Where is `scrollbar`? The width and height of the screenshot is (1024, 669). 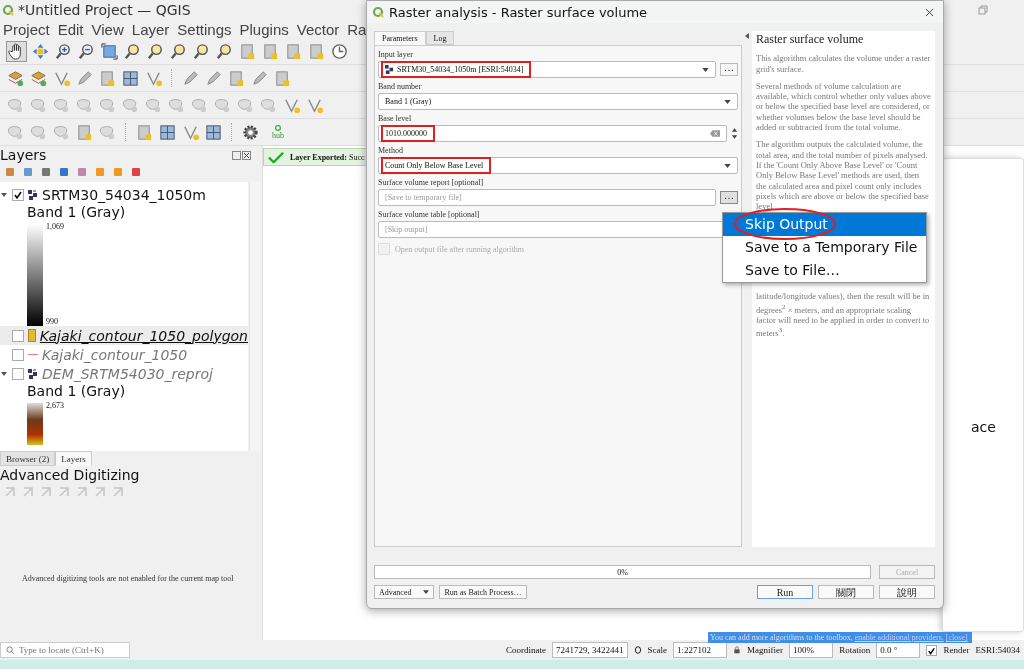 scrollbar is located at coordinates (254, 316).